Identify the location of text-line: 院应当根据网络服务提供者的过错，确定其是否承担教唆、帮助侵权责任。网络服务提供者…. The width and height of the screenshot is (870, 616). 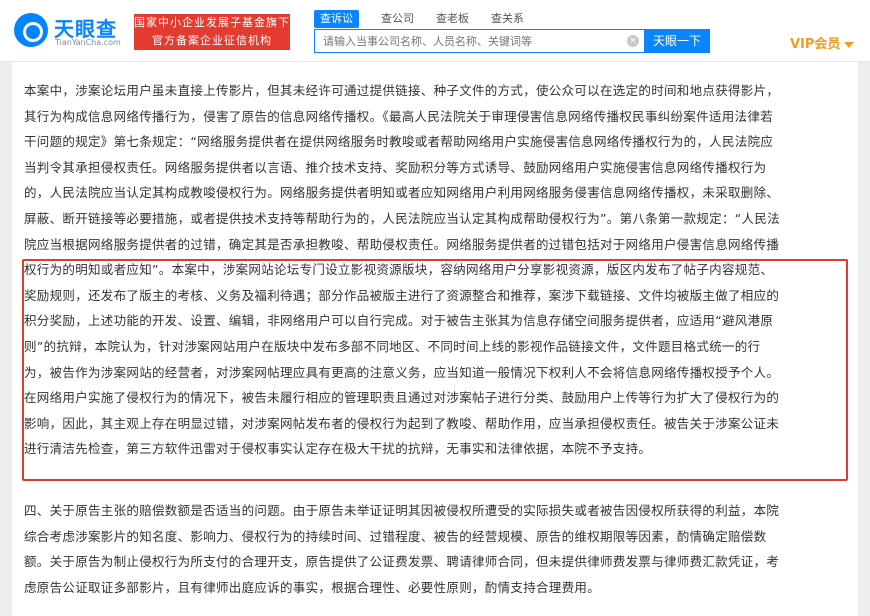
(402, 244).